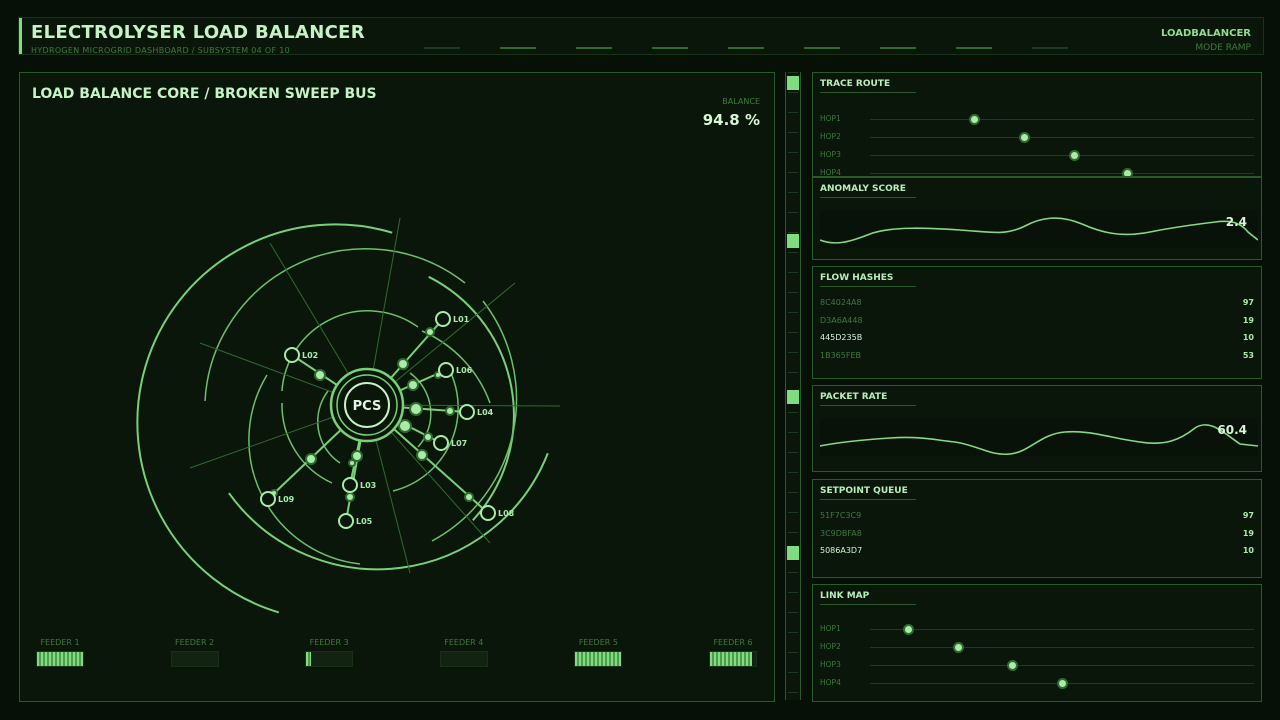 Image resolution: width=1280 pixels, height=720 pixels. What do you see at coordinates (1223, 48) in the screenshot?
I see `header-mode-label: MODE RAMP` at bounding box center [1223, 48].